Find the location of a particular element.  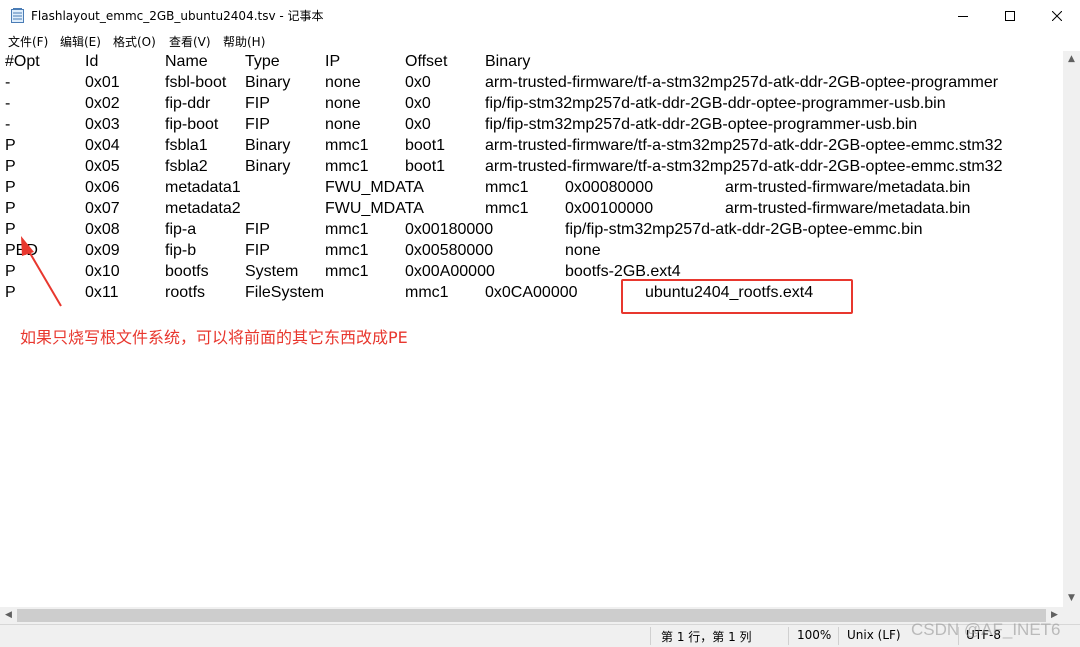

menu-view: 查看(V) is located at coordinates (190, 41).